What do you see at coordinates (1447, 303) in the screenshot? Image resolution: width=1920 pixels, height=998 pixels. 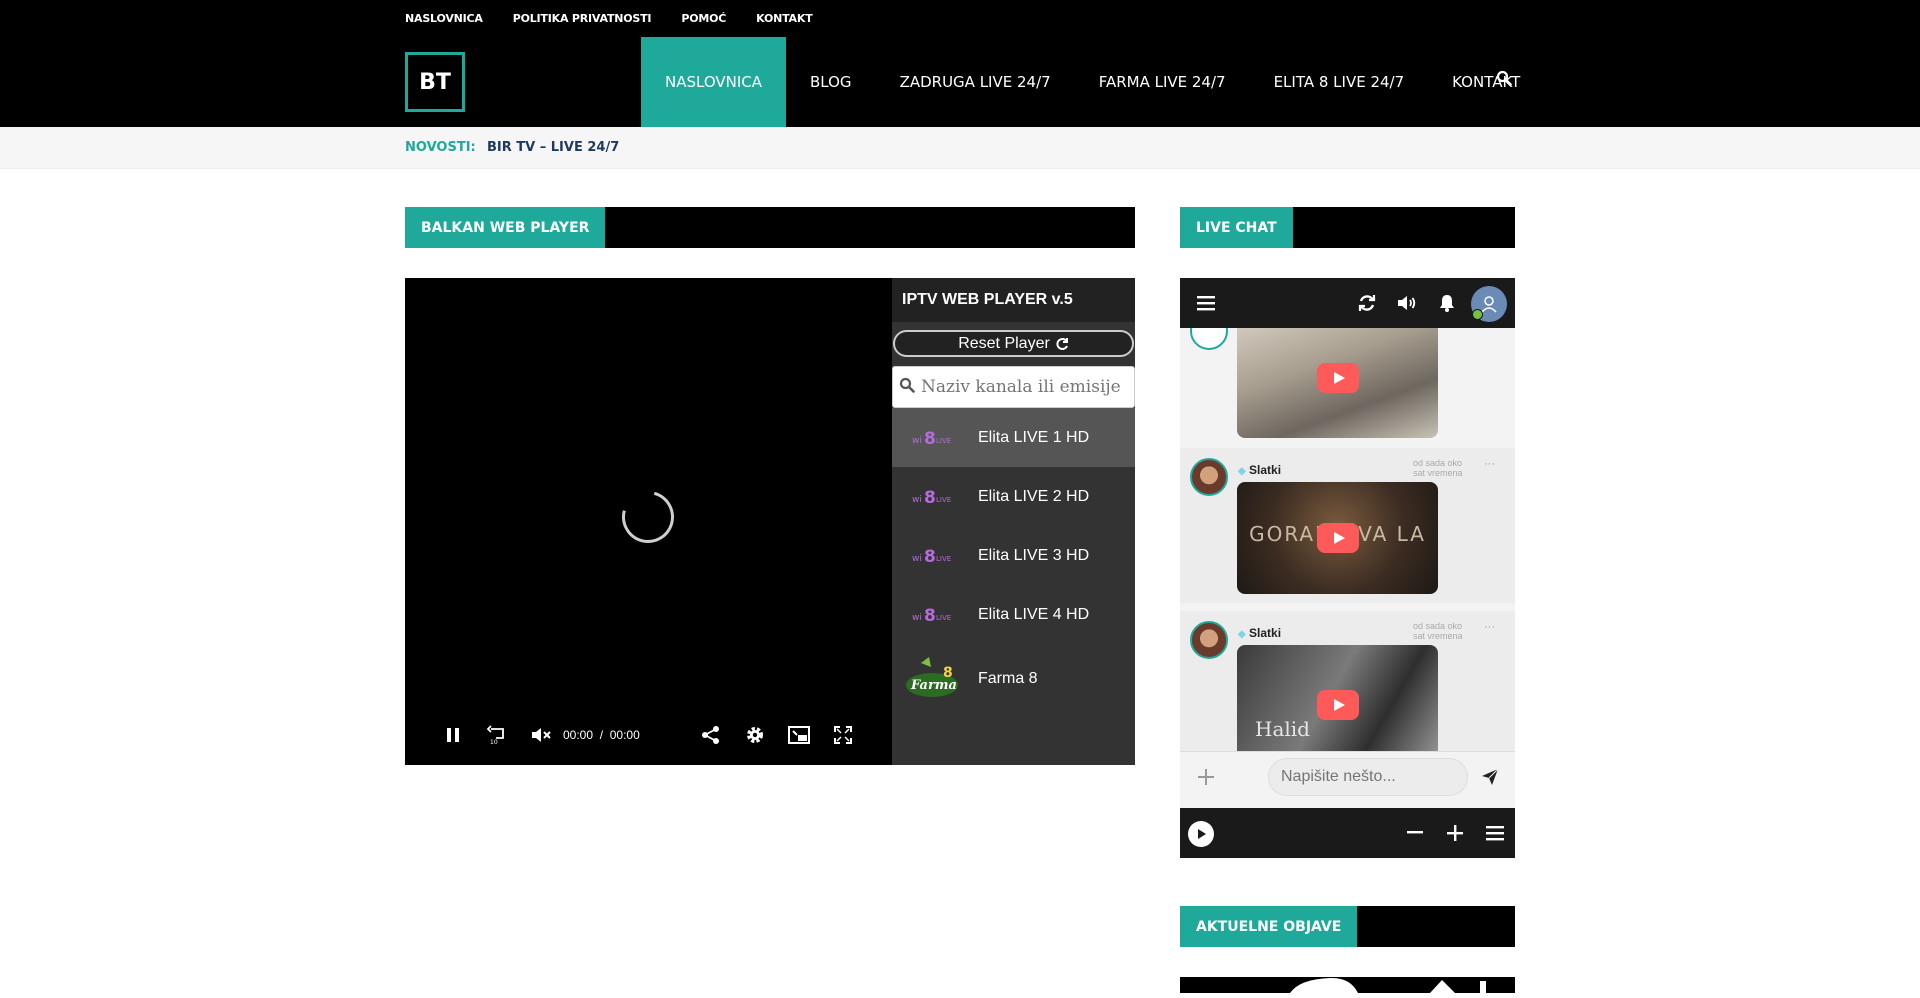 I see `bell-icon` at bounding box center [1447, 303].